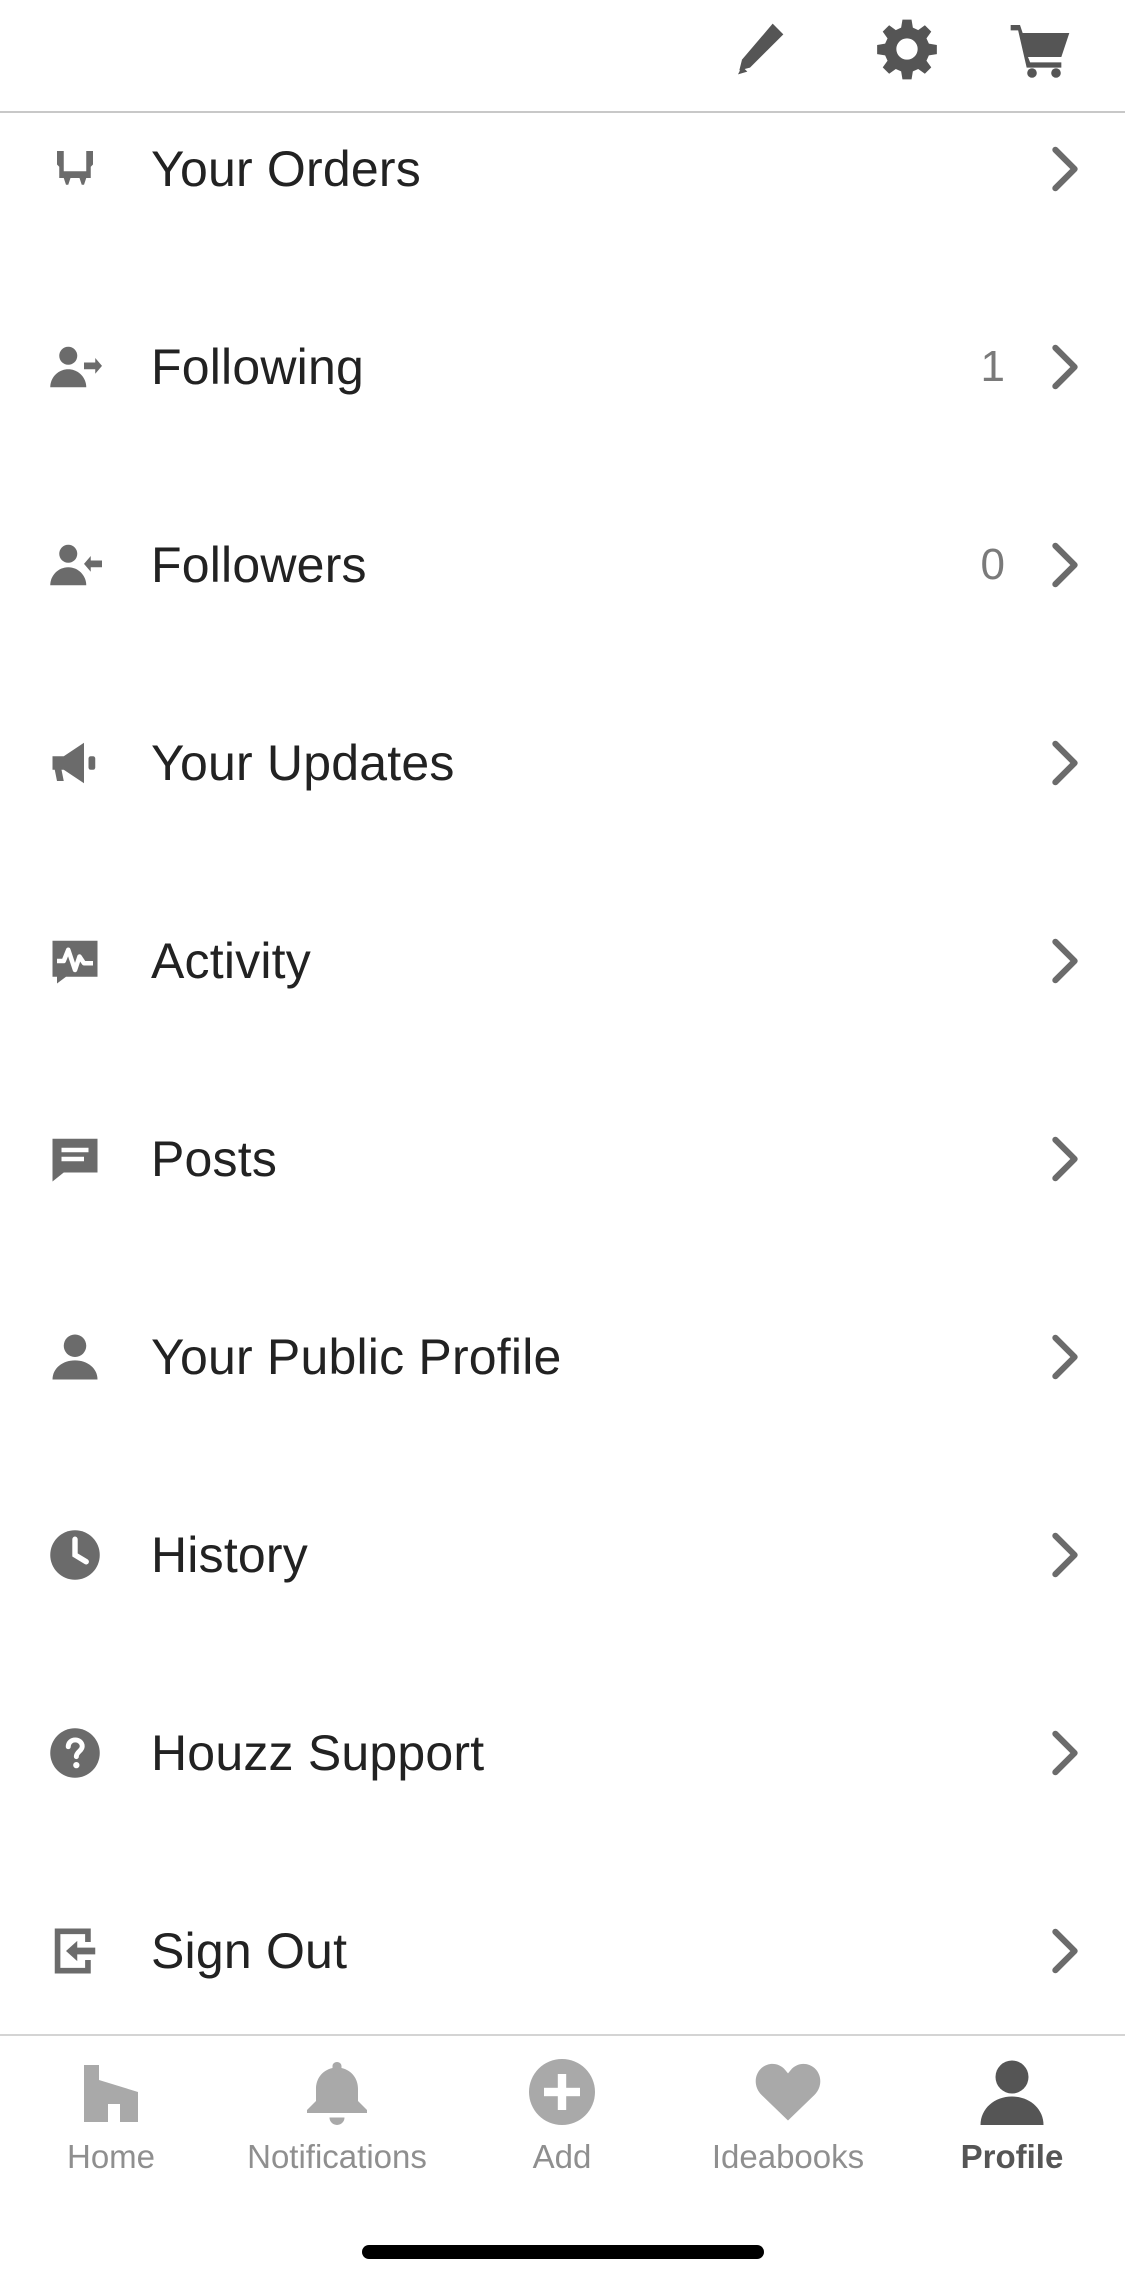 This screenshot has height=2284, width=1125. What do you see at coordinates (356, 1357) in the screenshot?
I see `menu-item-label: Your Public Profile` at bounding box center [356, 1357].